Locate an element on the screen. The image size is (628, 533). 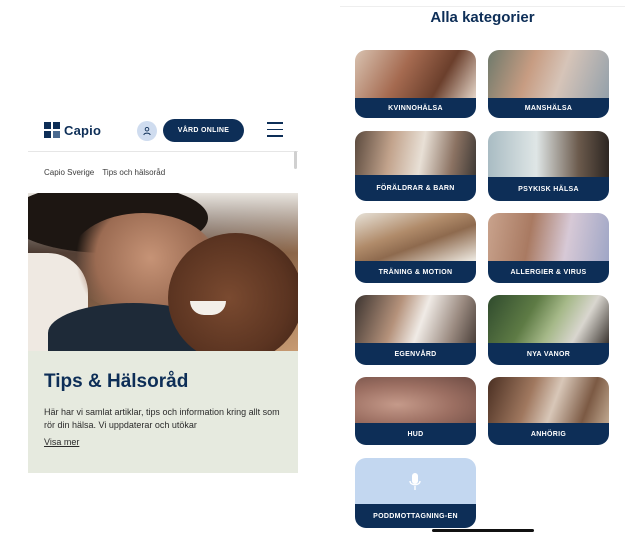
category-label: PSYKISK HÄLSA is located at coordinates (548, 189).